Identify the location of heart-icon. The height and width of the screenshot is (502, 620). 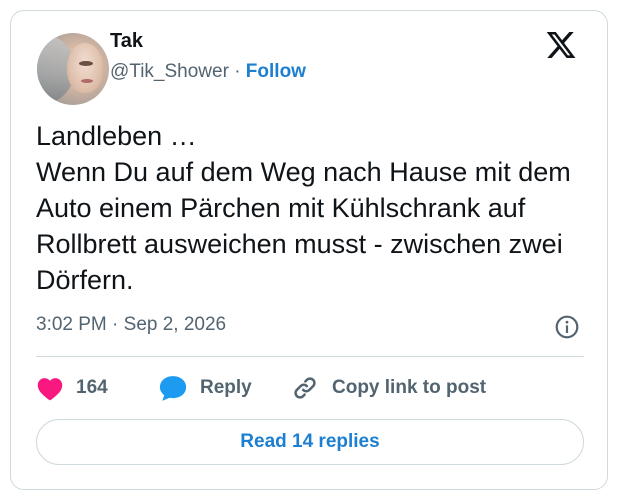
(50, 389).